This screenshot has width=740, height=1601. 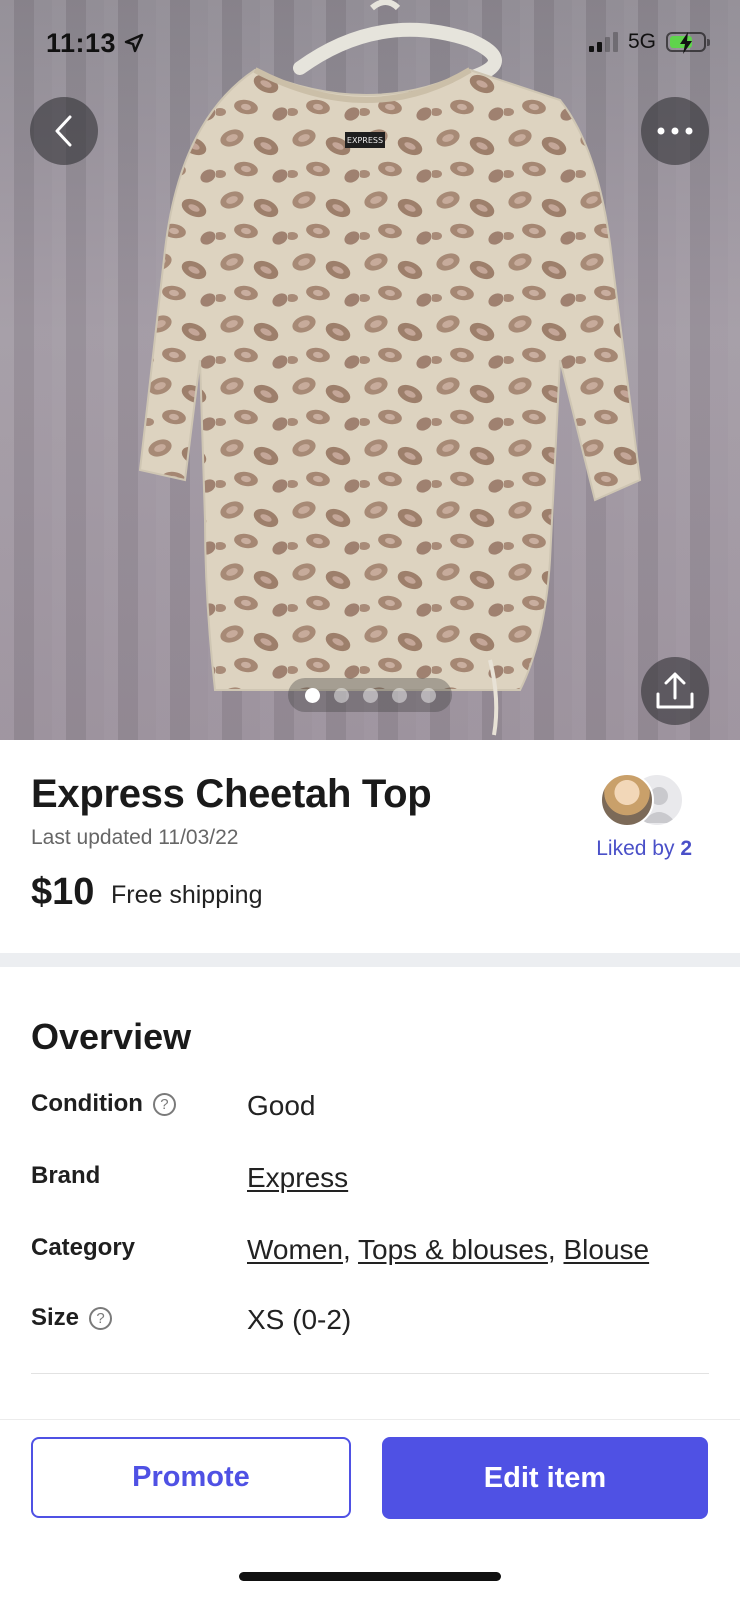 I want to click on more-horizontal-icon, so click(x=675, y=131).